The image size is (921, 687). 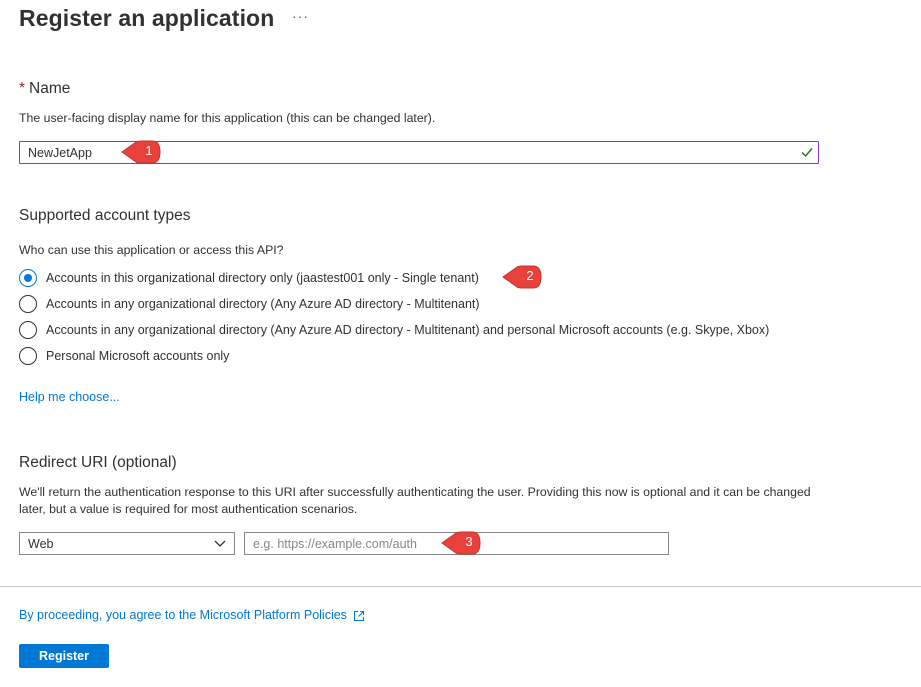 I want to click on name-label: Name, so click(x=50, y=88).